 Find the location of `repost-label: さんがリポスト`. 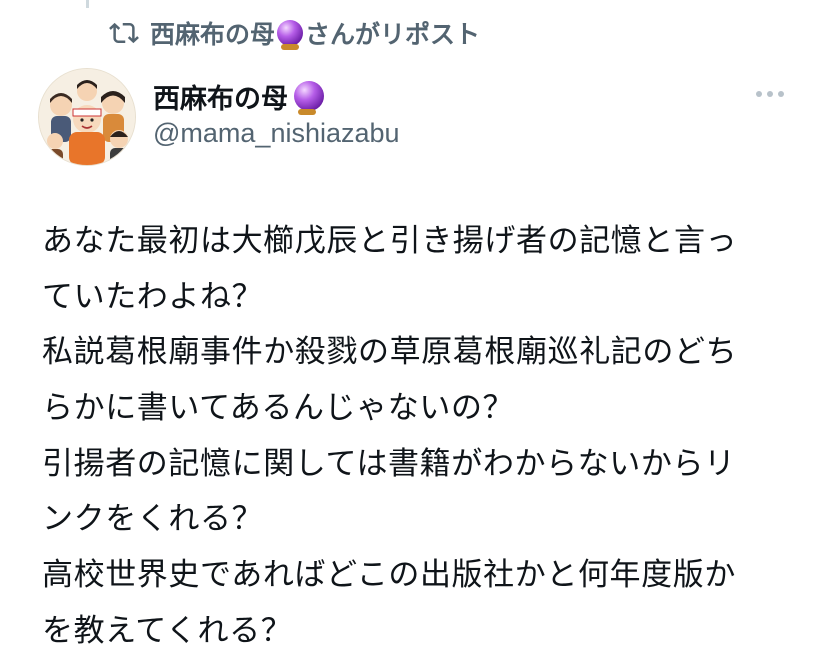

repost-label: さんがリポスト is located at coordinates (393, 34).